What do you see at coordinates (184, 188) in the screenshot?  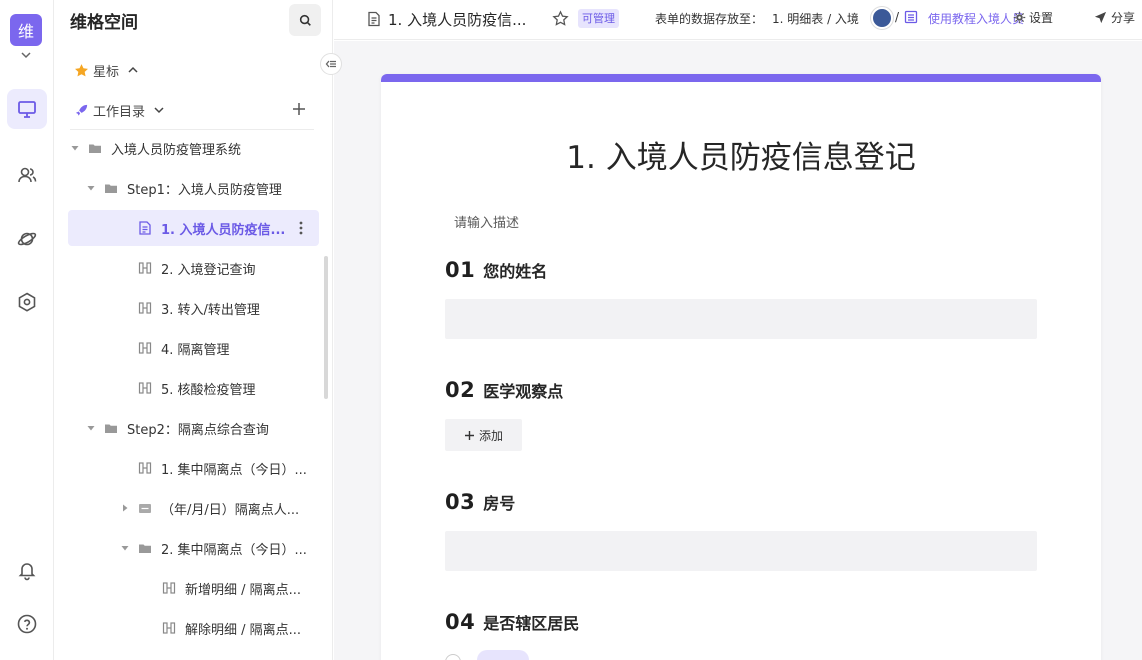 I see `tree-item: Step1：入境人员防疫管理` at bounding box center [184, 188].